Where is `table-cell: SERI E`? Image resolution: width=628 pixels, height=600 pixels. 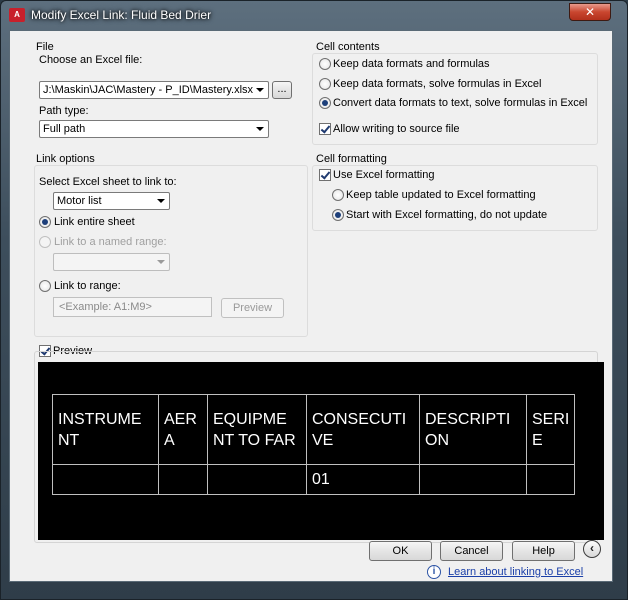
table-cell: SERI E is located at coordinates (550, 429).